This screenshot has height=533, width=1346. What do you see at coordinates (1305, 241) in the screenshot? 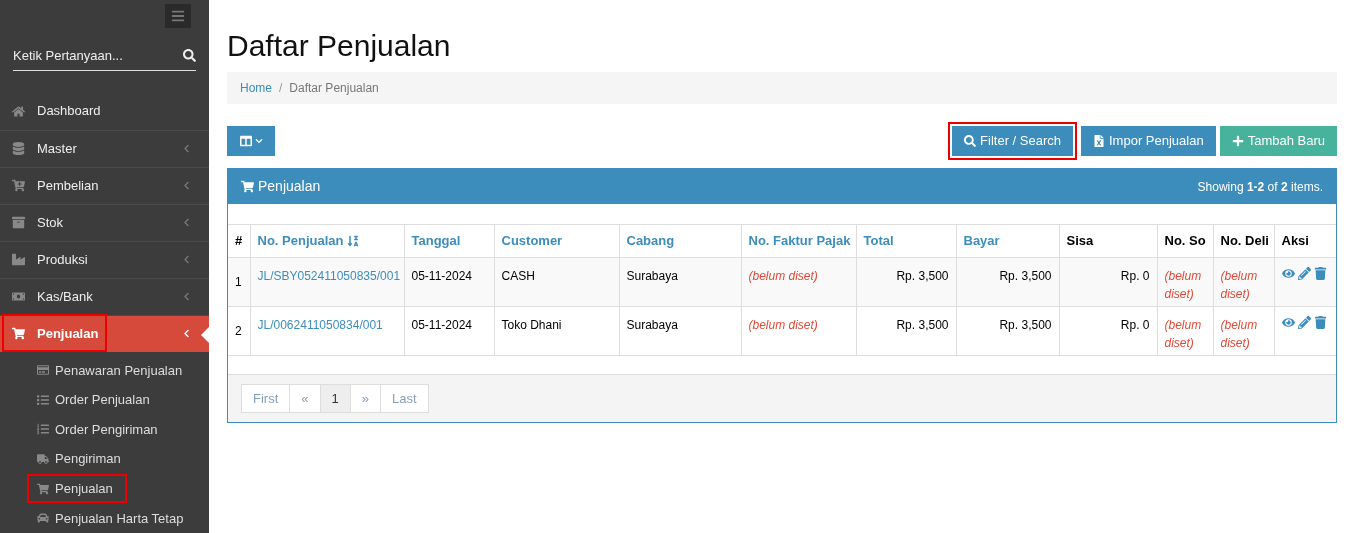
I see `column-header: Aksi` at bounding box center [1305, 241].